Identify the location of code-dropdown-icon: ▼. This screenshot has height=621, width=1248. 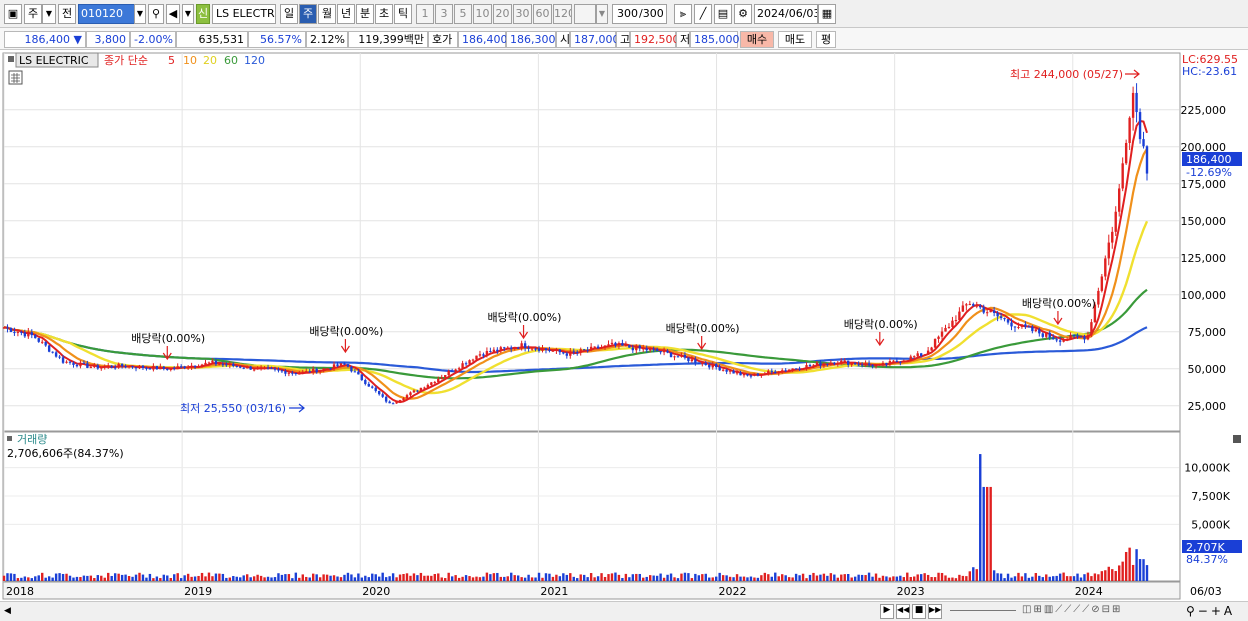
(140, 14).